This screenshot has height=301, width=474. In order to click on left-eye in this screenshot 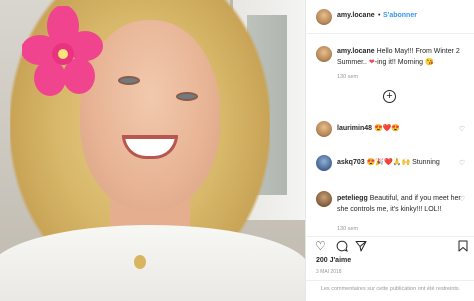, I will do `click(129, 80)`.